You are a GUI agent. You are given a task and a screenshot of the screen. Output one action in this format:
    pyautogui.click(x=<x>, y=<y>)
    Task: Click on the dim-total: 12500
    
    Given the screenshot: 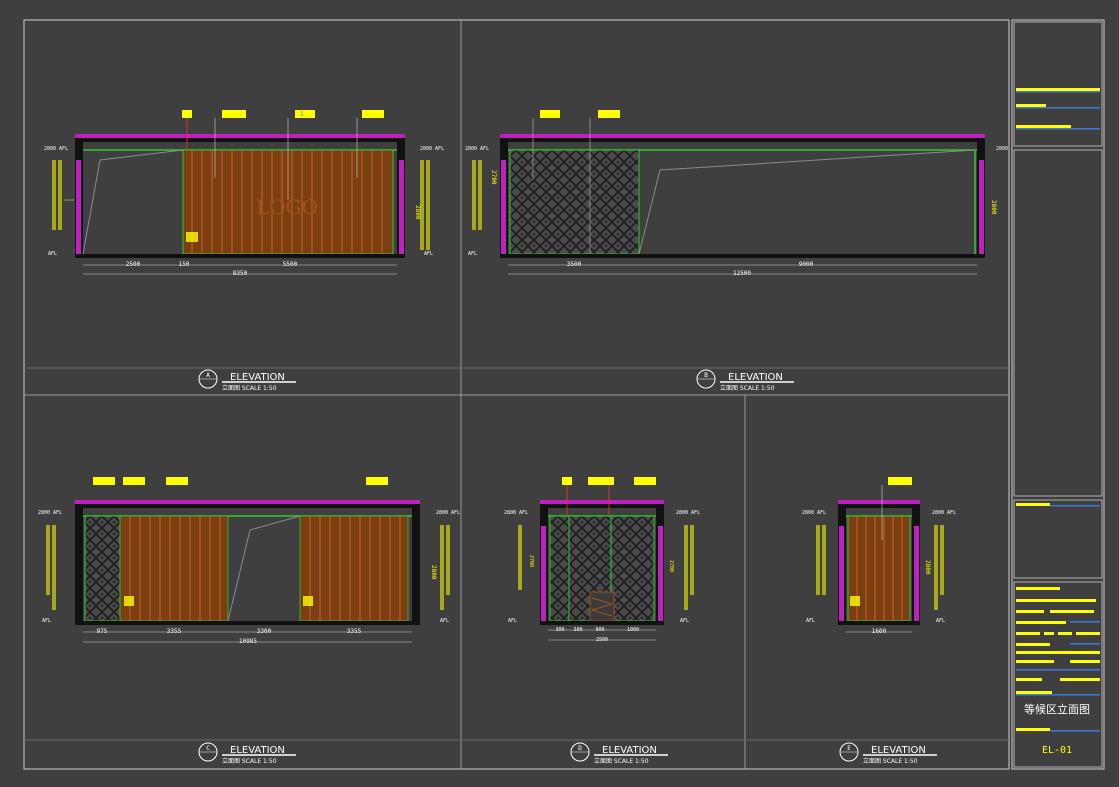 What is the action you would take?
    pyautogui.click(x=742, y=273)
    